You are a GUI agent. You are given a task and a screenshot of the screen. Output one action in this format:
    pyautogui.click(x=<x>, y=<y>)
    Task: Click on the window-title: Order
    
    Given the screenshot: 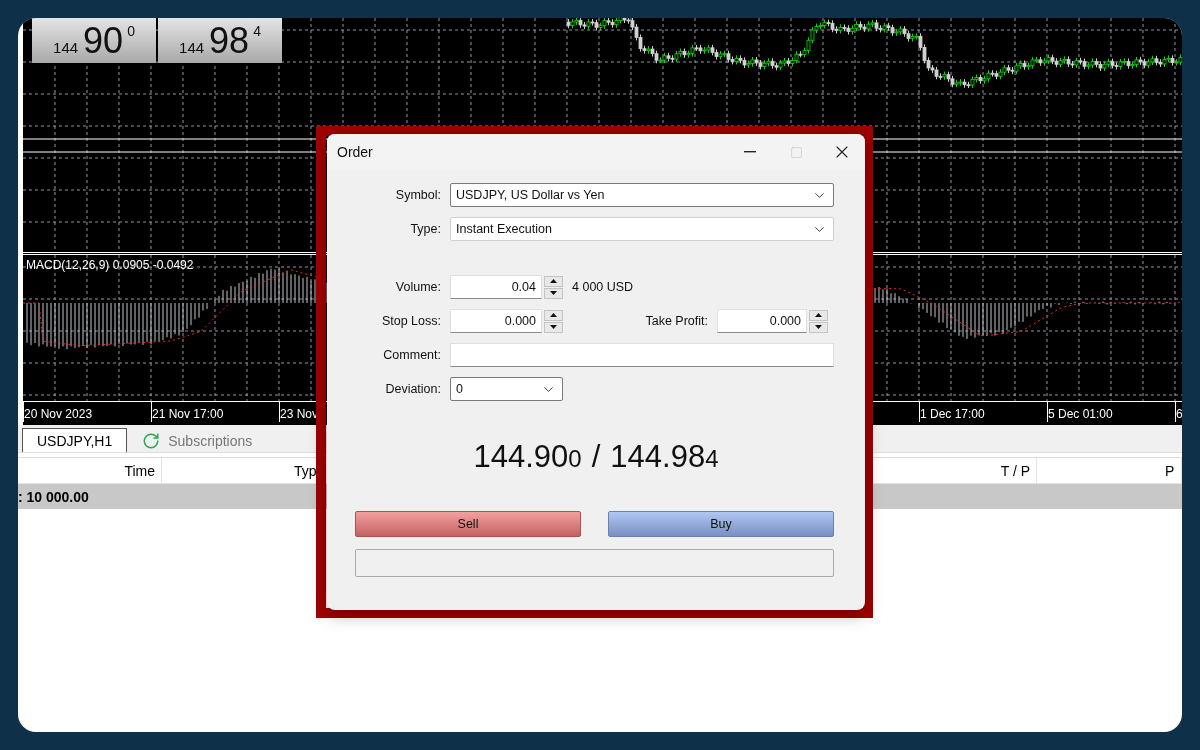 What is the action you would take?
    pyautogui.click(x=355, y=152)
    